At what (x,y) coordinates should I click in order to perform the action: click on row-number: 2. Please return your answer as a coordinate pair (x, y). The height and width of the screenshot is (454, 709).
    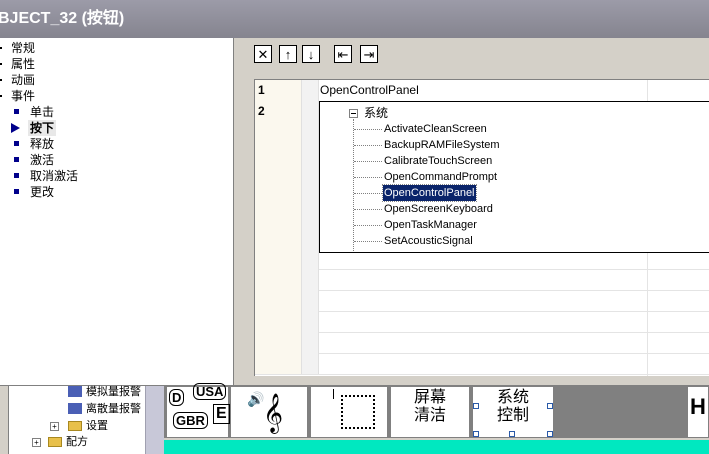
    Looking at the image, I should click on (278, 111).